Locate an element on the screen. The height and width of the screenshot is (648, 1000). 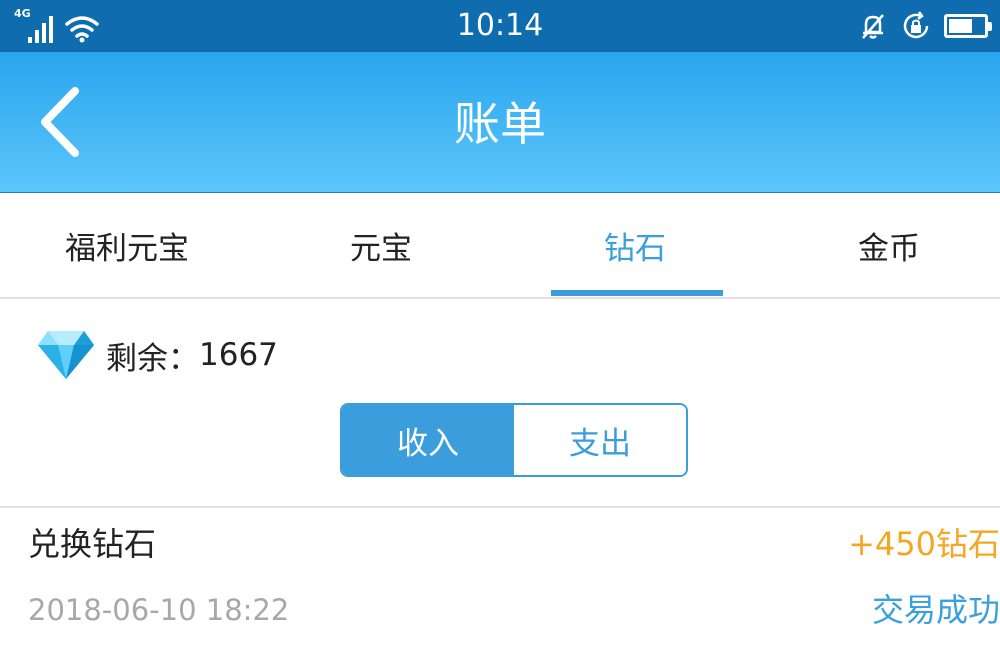
tab-yuanbao: 元宝 is located at coordinates (381, 245).